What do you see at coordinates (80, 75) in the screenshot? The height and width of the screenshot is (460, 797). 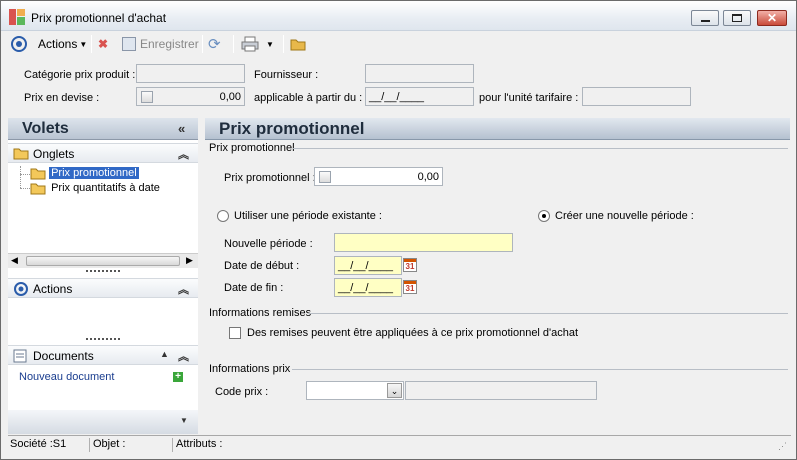 I see `categorie-label: Catégorie prix produit :` at bounding box center [80, 75].